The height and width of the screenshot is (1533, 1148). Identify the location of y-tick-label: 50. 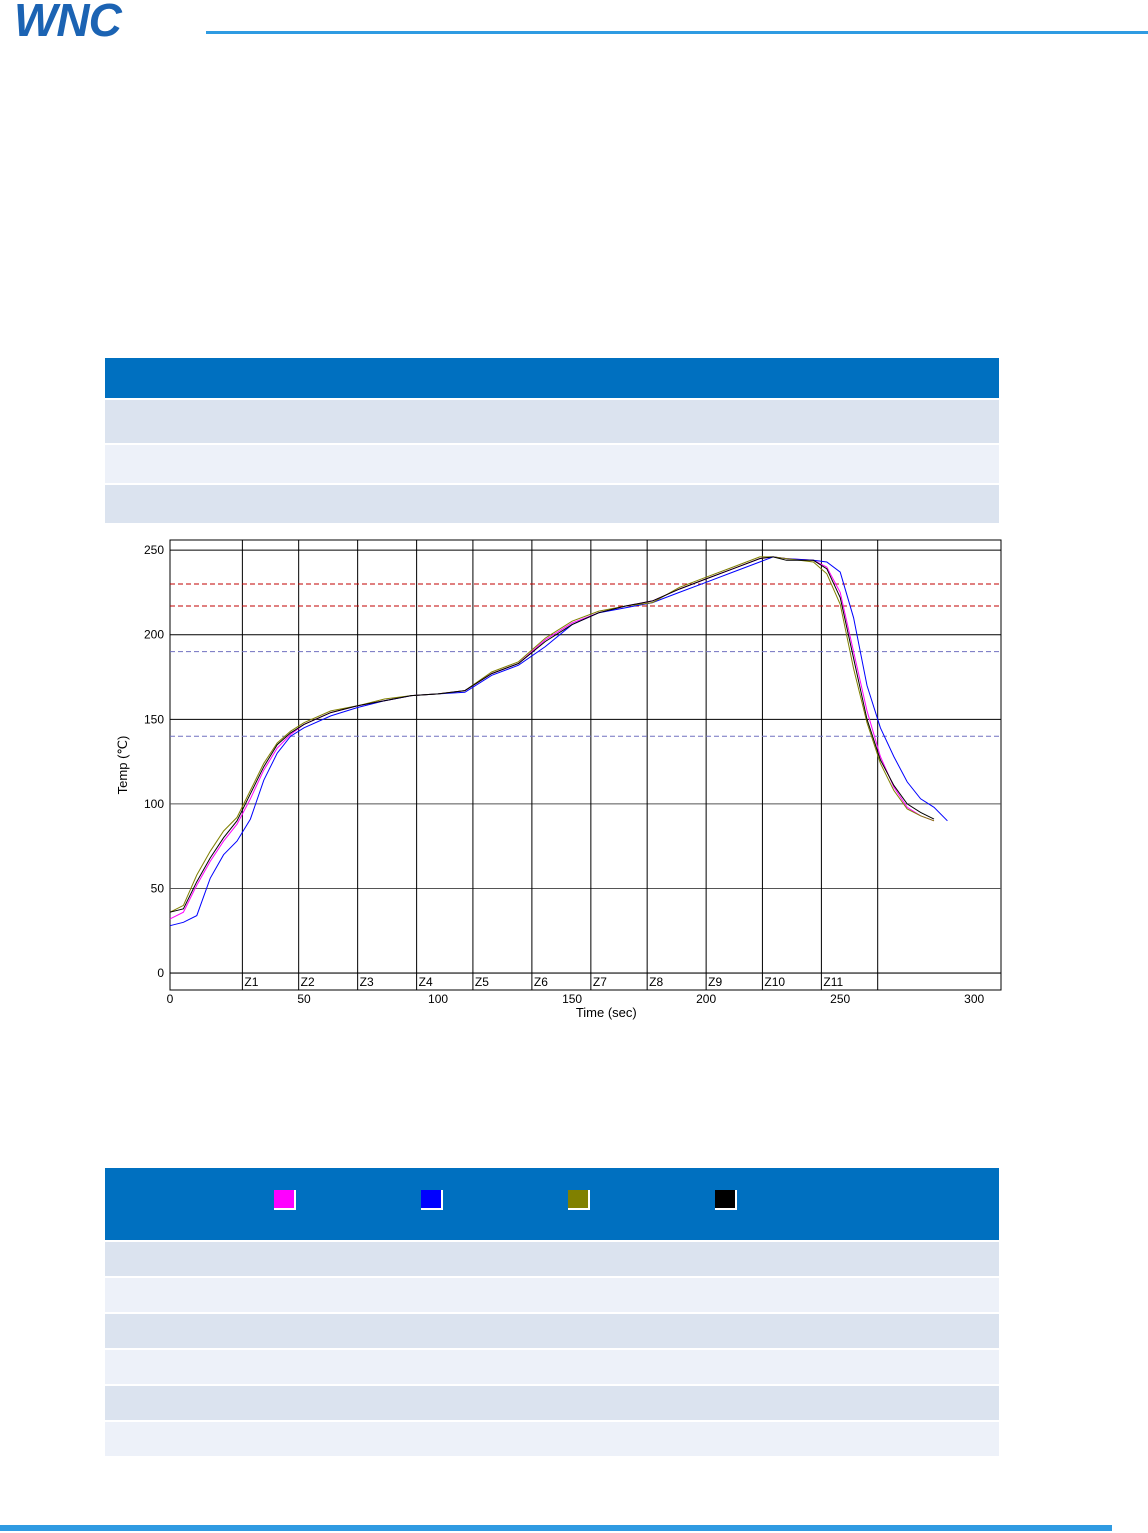
(158, 888).